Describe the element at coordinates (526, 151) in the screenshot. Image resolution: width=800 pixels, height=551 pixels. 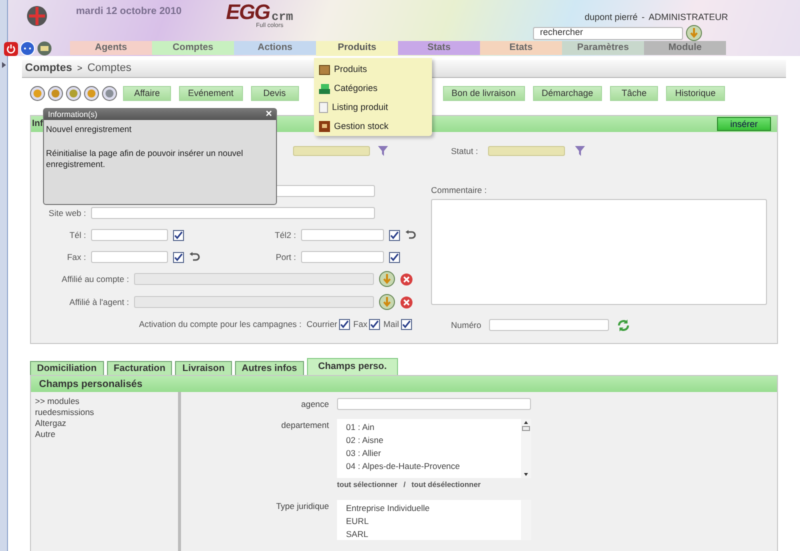
I see `status-field` at that location.